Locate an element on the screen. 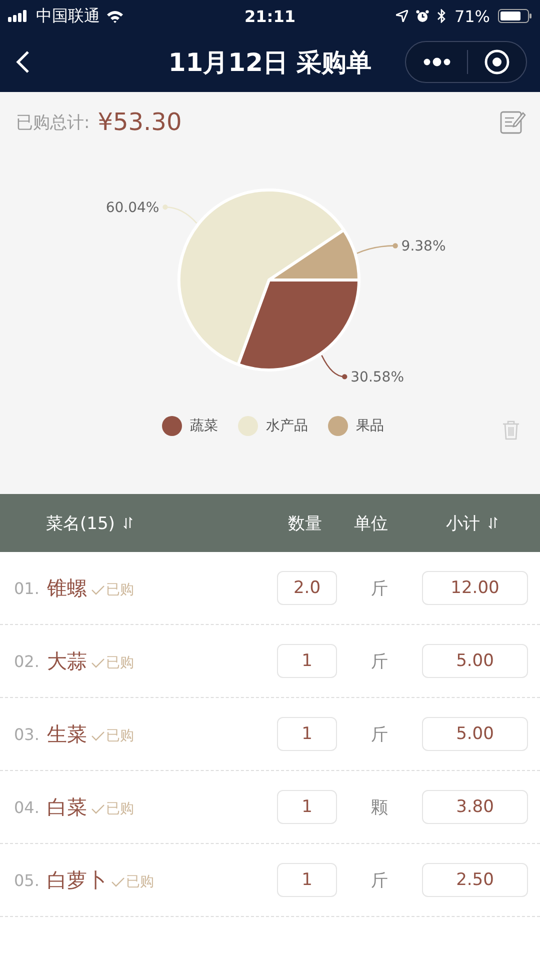  subtotal-field: 3.80 is located at coordinates (475, 807).